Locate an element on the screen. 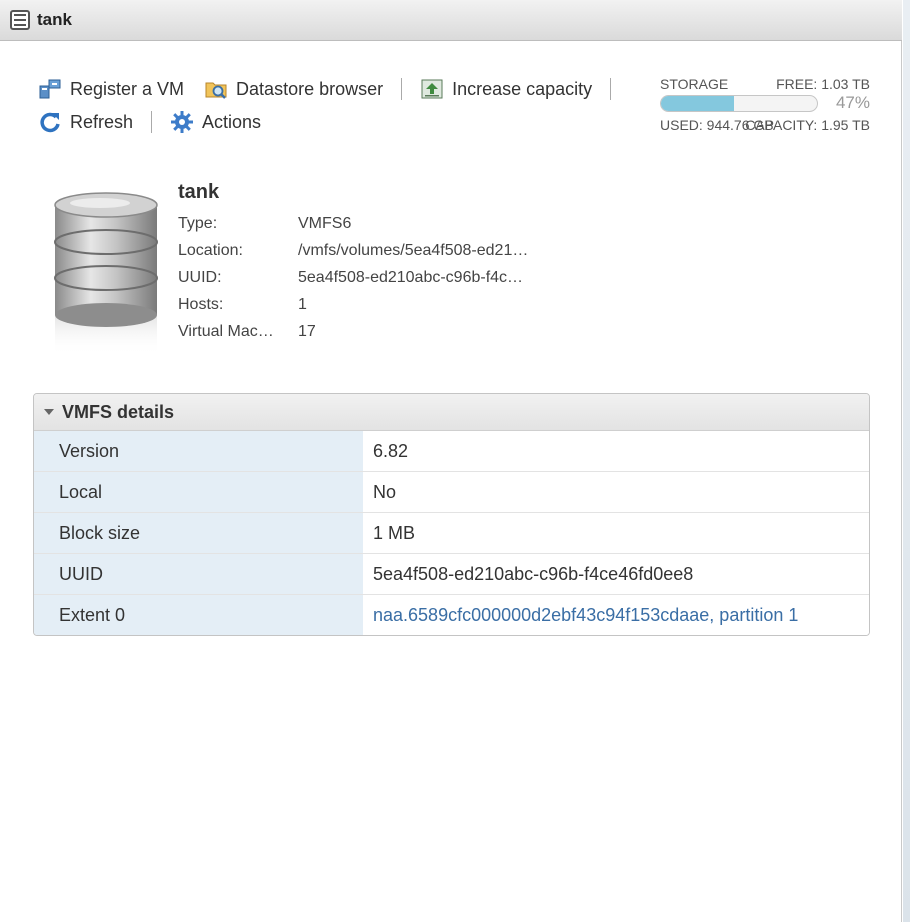 The height and width of the screenshot is (922, 910). datastore-browser-label: Datastore browser is located at coordinates (310, 88).